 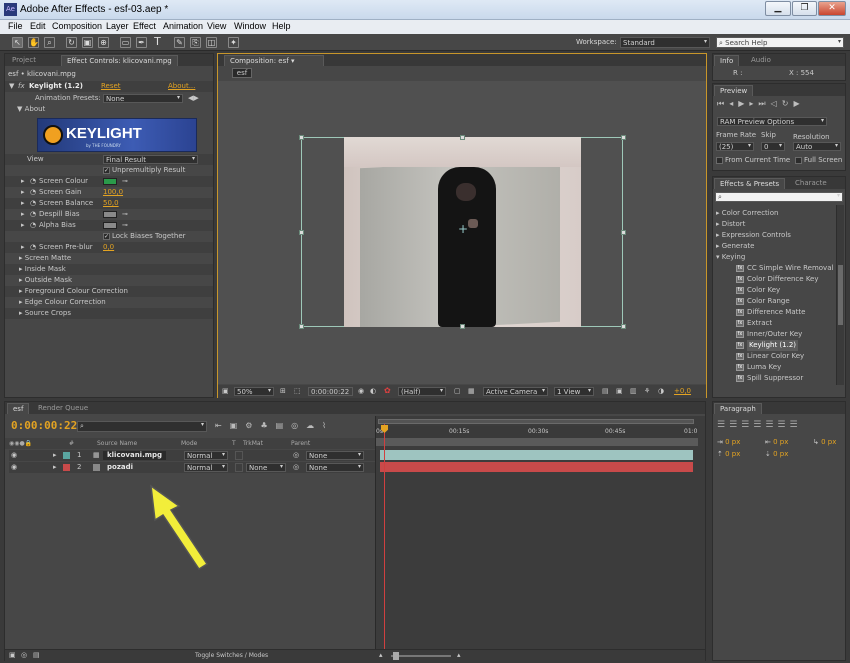 I want to click on ram-preview-icon: ▶, so click(x=798, y=103).